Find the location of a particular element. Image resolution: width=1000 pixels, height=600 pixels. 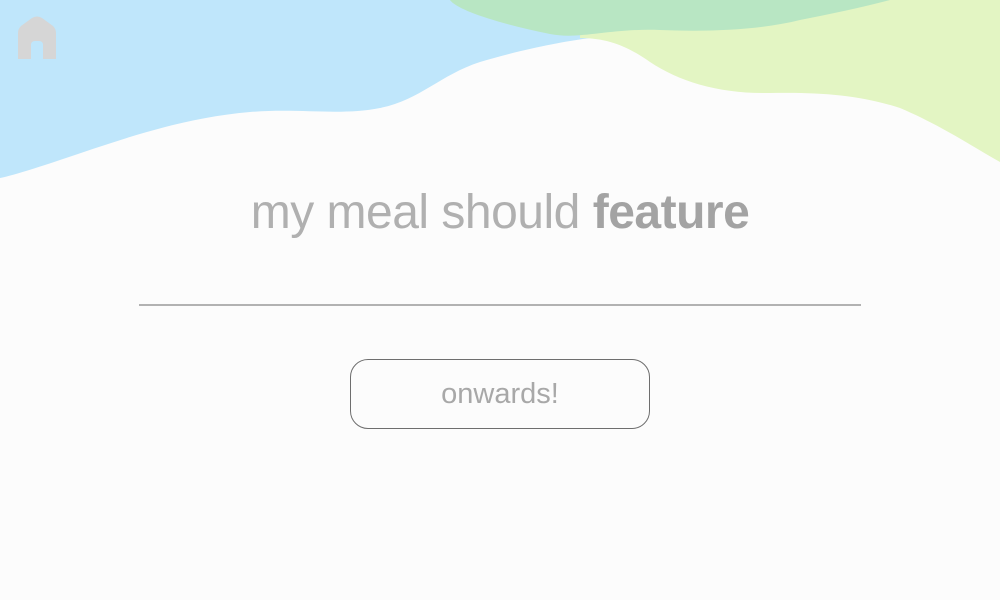

home-button is located at coordinates (37, 38).